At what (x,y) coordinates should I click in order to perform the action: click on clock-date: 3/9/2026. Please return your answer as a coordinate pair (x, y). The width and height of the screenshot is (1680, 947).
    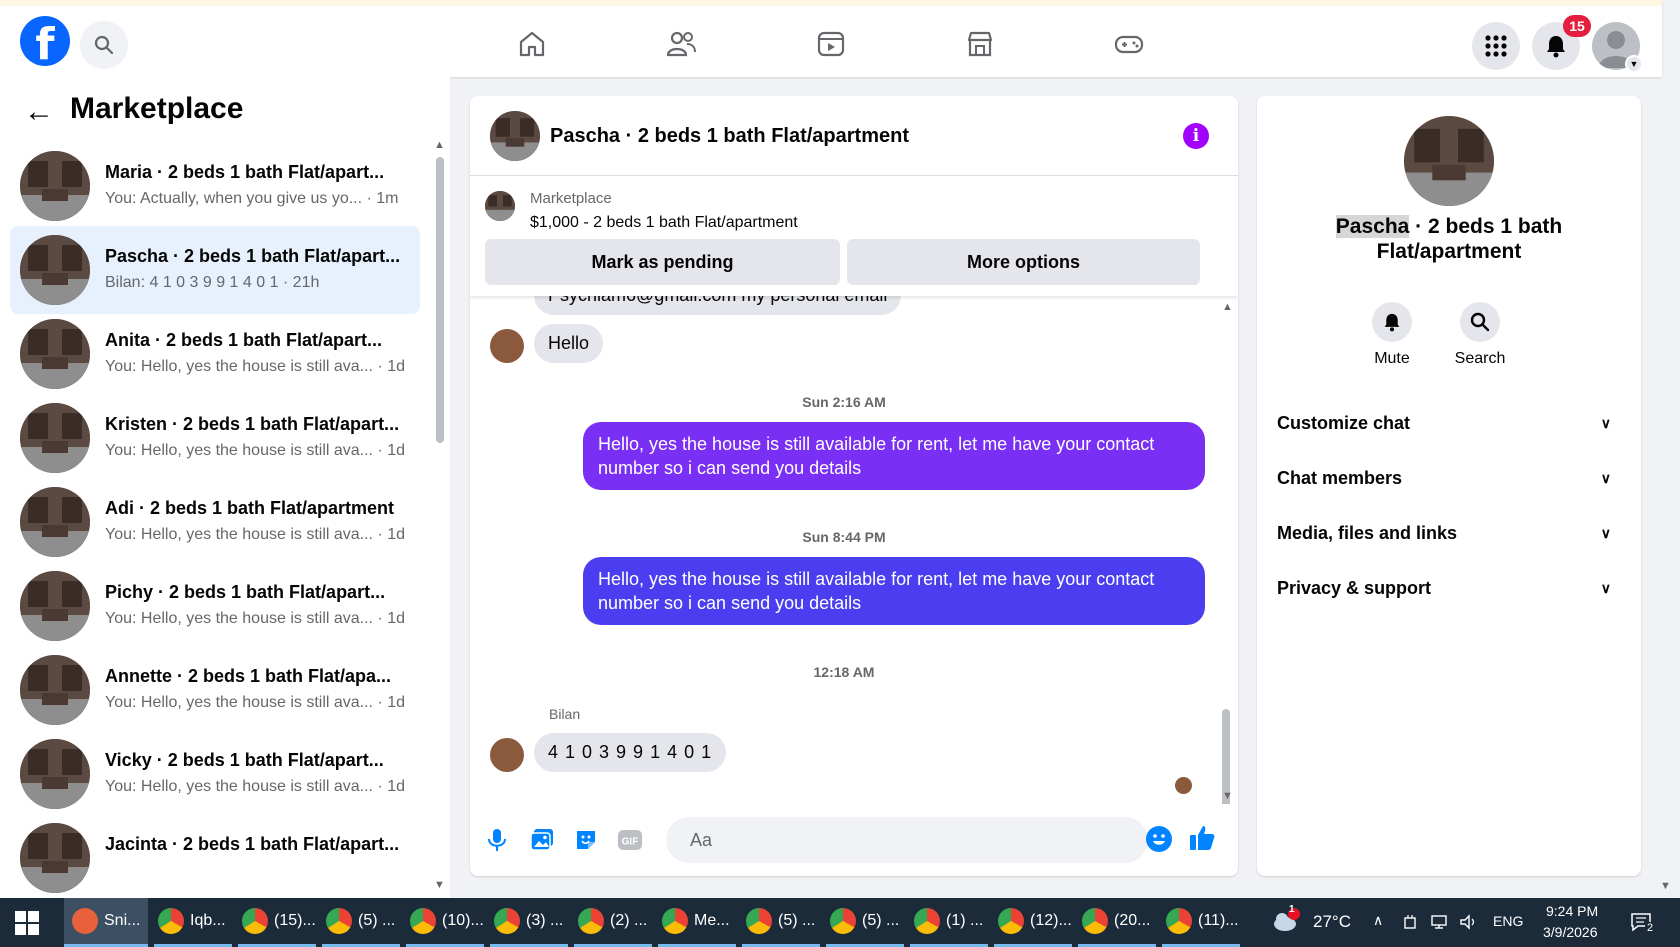
    Looking at the image, I should click on (1570, 932).